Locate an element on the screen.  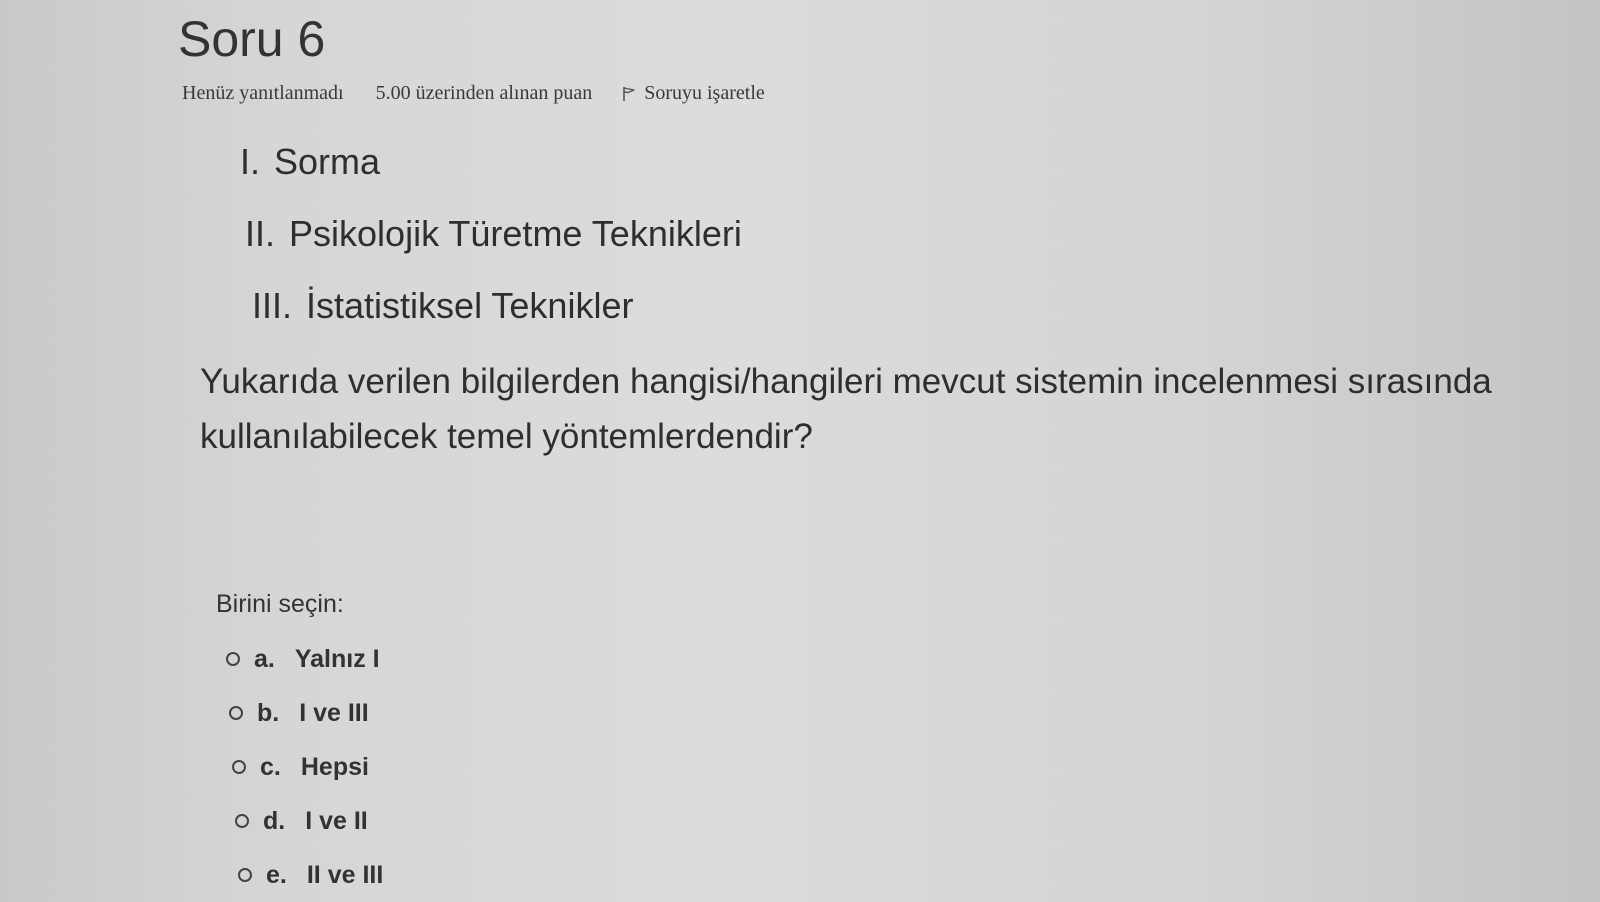
statement-item: III. İstatistiksel Teknikler is located at coordinates (491, 320).